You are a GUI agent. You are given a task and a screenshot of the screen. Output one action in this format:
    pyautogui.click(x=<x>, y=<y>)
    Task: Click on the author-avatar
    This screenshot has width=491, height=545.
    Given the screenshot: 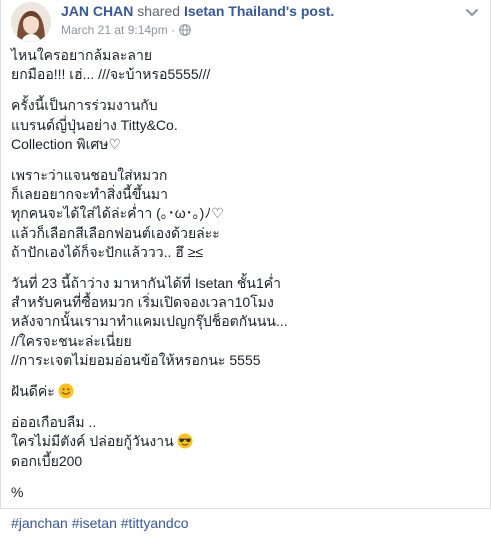 What is the action you would take?
    pyautogui.click(x=31, y=22)
    